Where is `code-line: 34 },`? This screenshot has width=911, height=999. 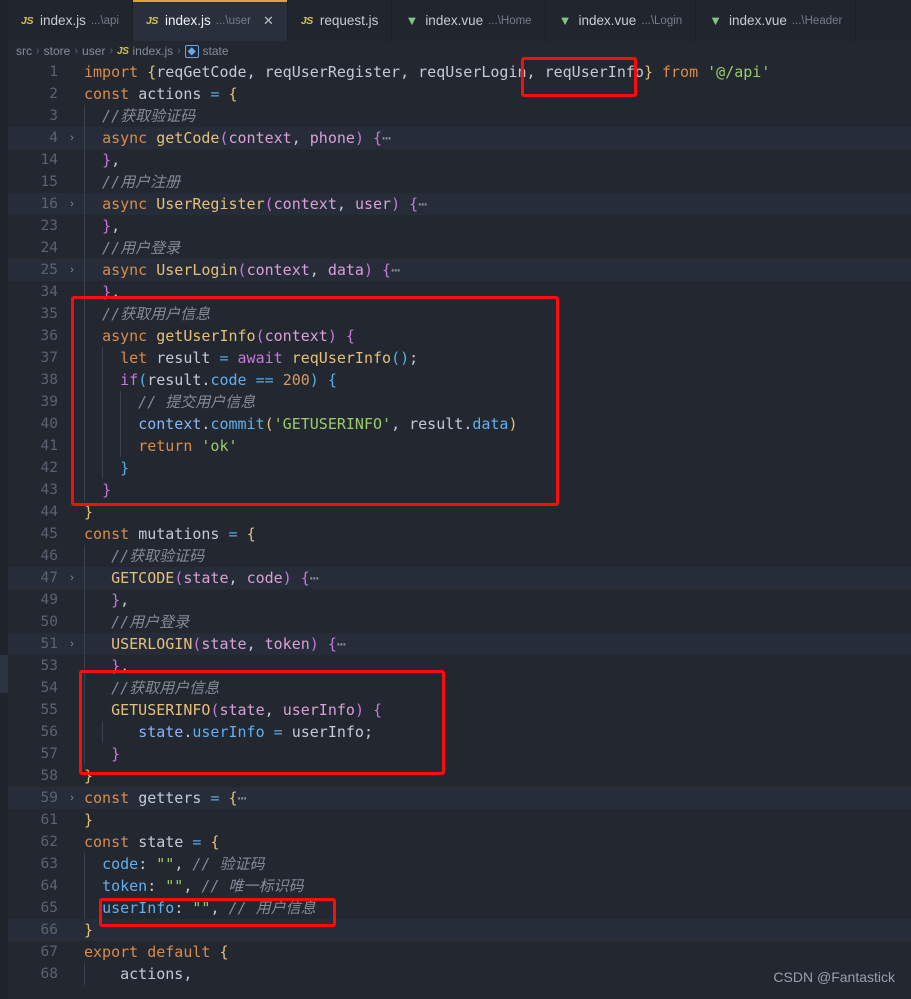
code-line: 34 }, is located at coordinates (459, 292).